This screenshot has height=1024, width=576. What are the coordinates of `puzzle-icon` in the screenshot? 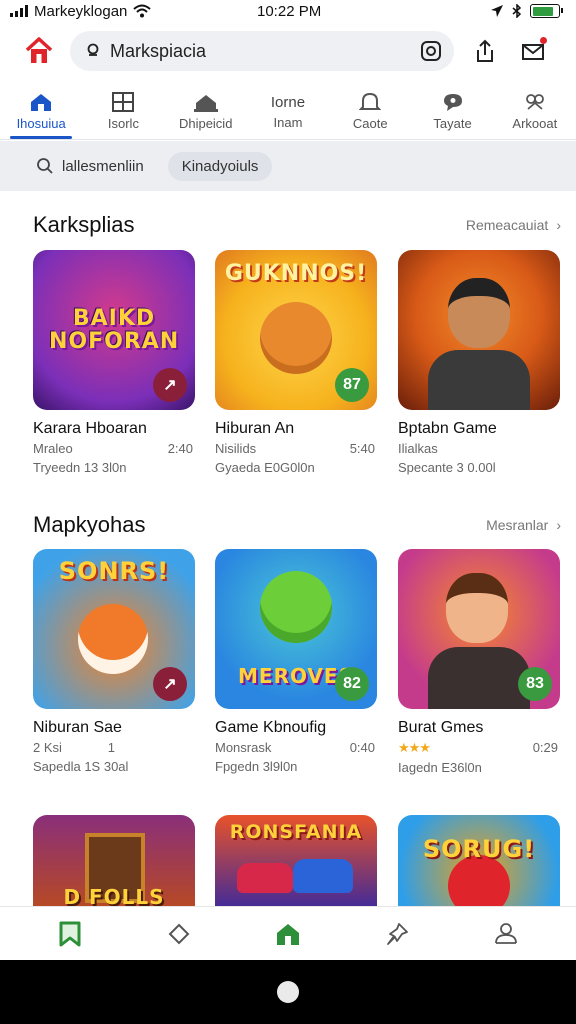 It's located at (534, 102).